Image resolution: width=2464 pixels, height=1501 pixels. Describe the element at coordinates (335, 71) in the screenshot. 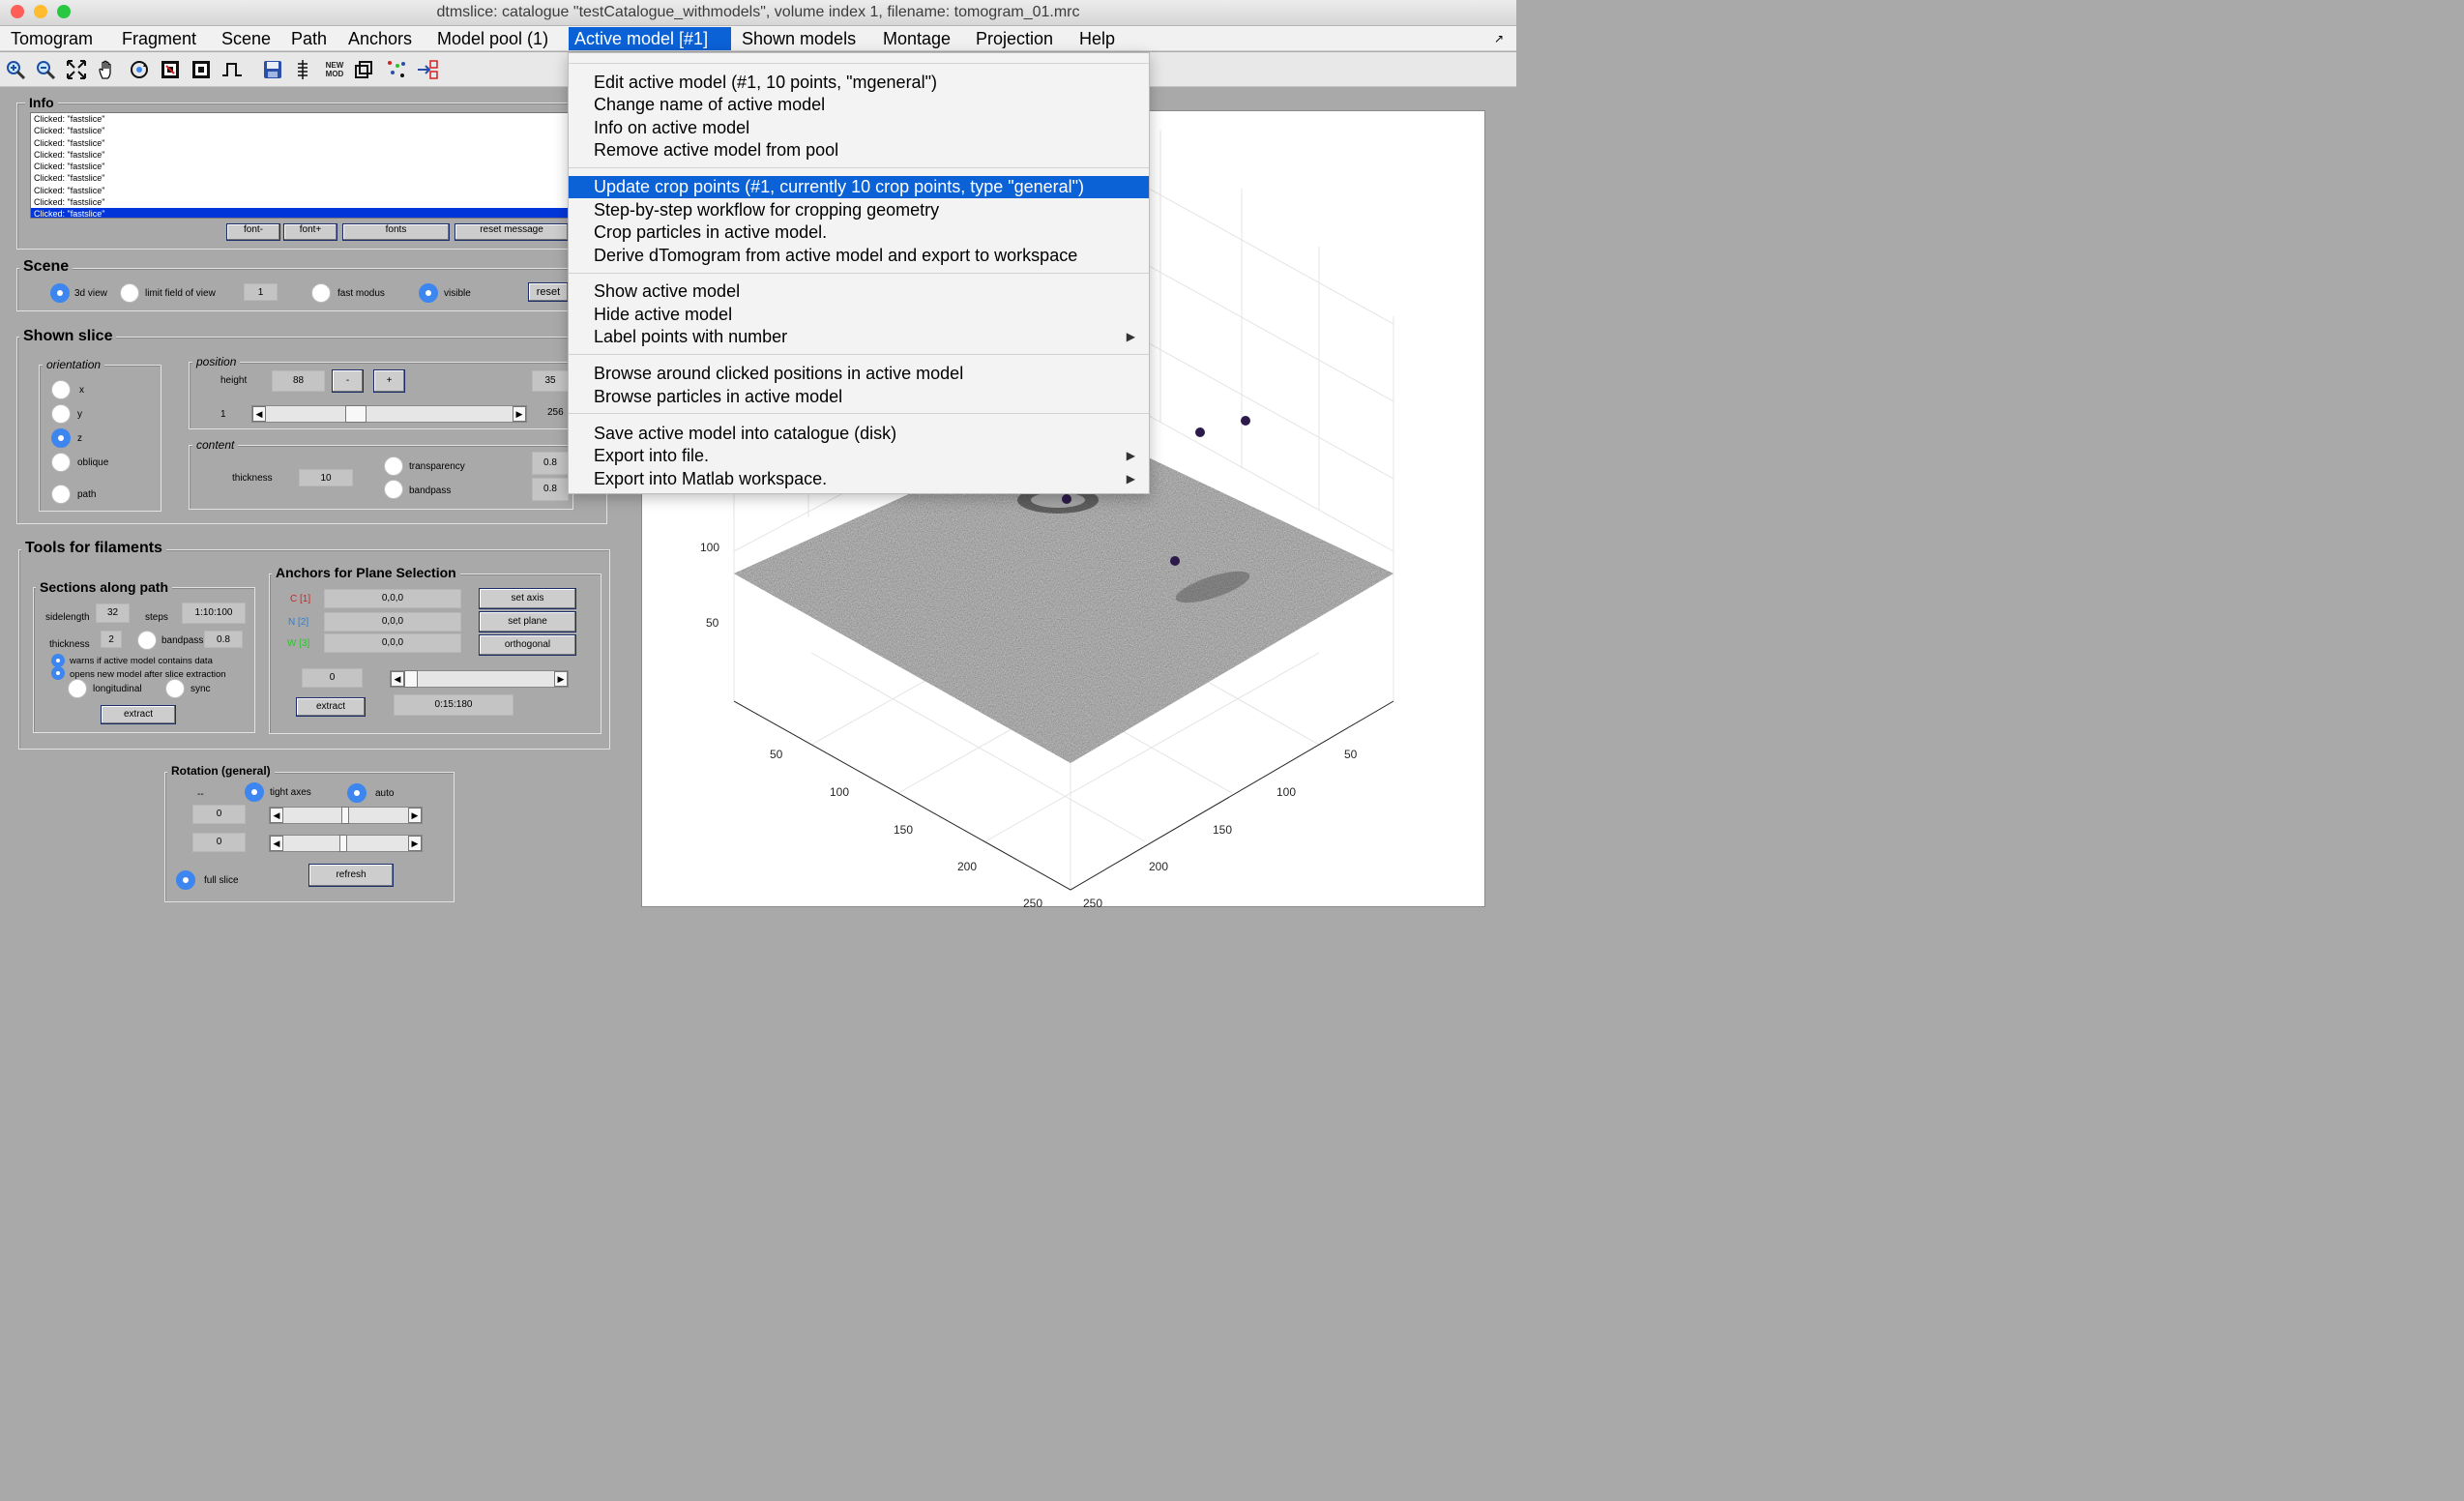

I see `new-model-icon: NEW MOD` at that location.